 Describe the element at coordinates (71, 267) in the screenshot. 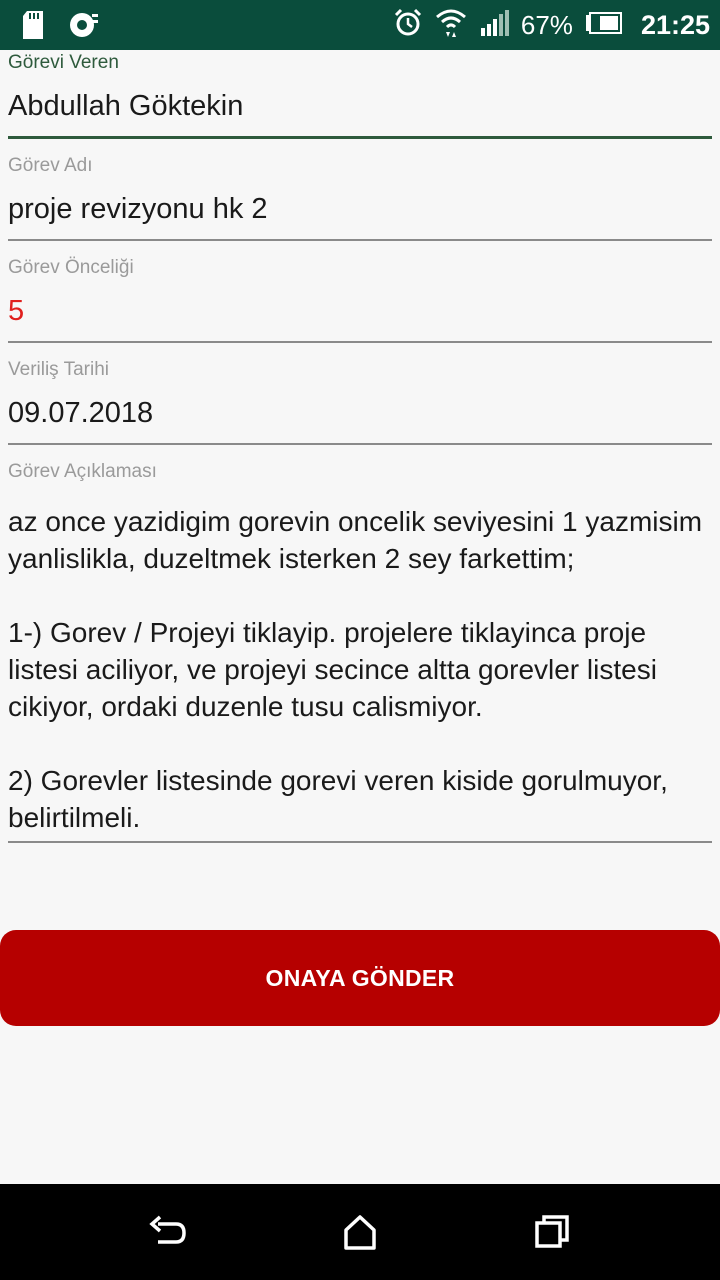

I see `priority-label: Görev Önceliği` at that location.